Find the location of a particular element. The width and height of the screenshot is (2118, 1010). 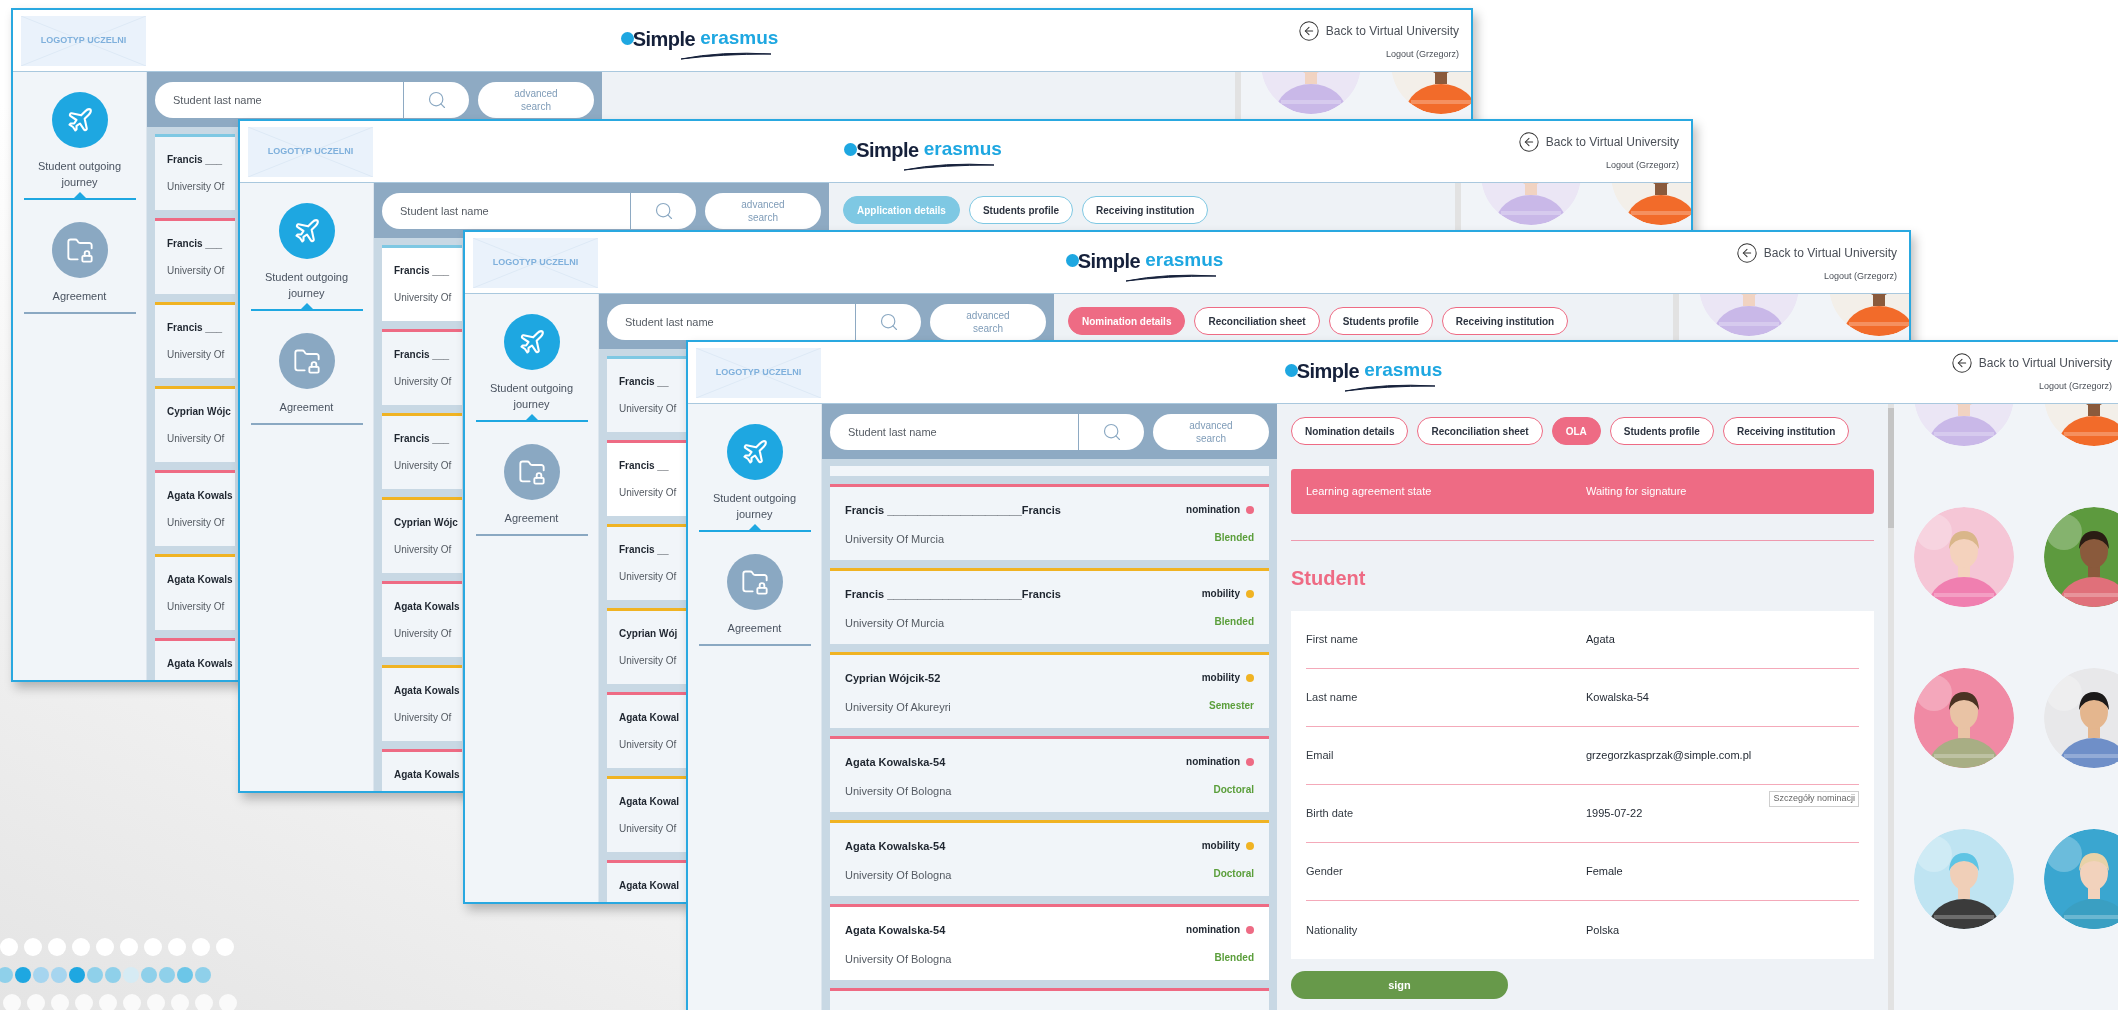

state-value: Waiting for signature is located at coordinates (1636, 492).